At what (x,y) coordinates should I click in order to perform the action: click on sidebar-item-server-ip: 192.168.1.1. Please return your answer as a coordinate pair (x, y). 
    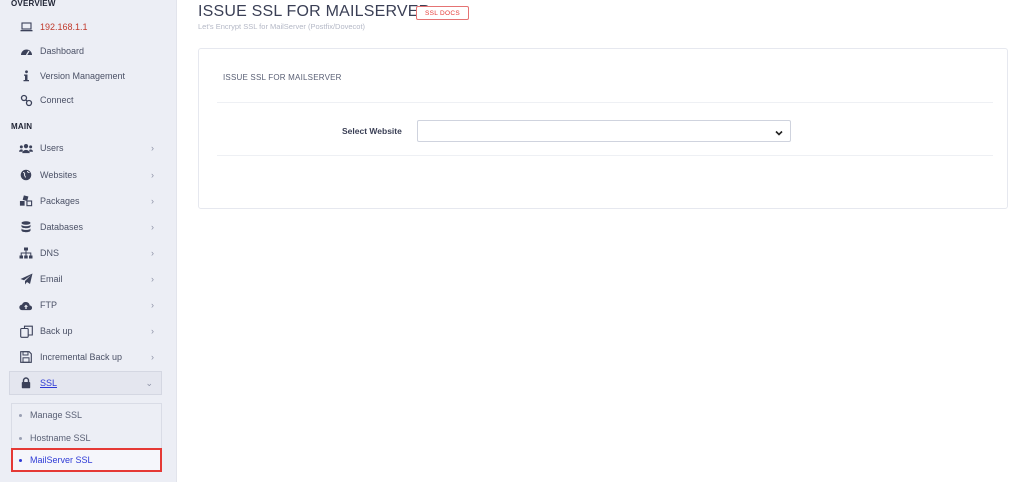
    Looking at the image, I should click on (88, 27).